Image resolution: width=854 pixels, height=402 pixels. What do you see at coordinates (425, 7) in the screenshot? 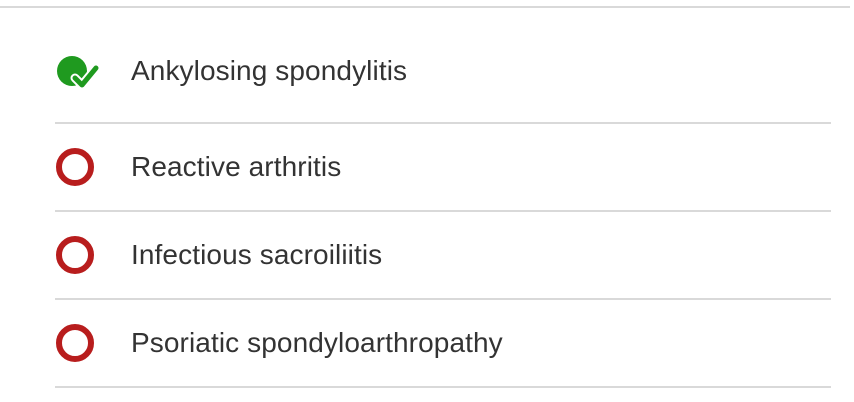
I see `top-divider` at bounding box center [425, 7].